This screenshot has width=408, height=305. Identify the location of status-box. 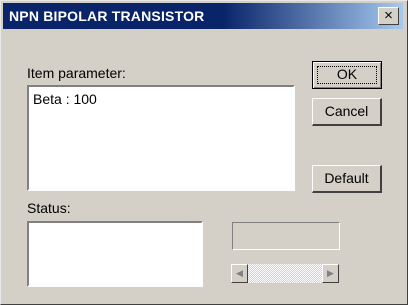
(115, 254).